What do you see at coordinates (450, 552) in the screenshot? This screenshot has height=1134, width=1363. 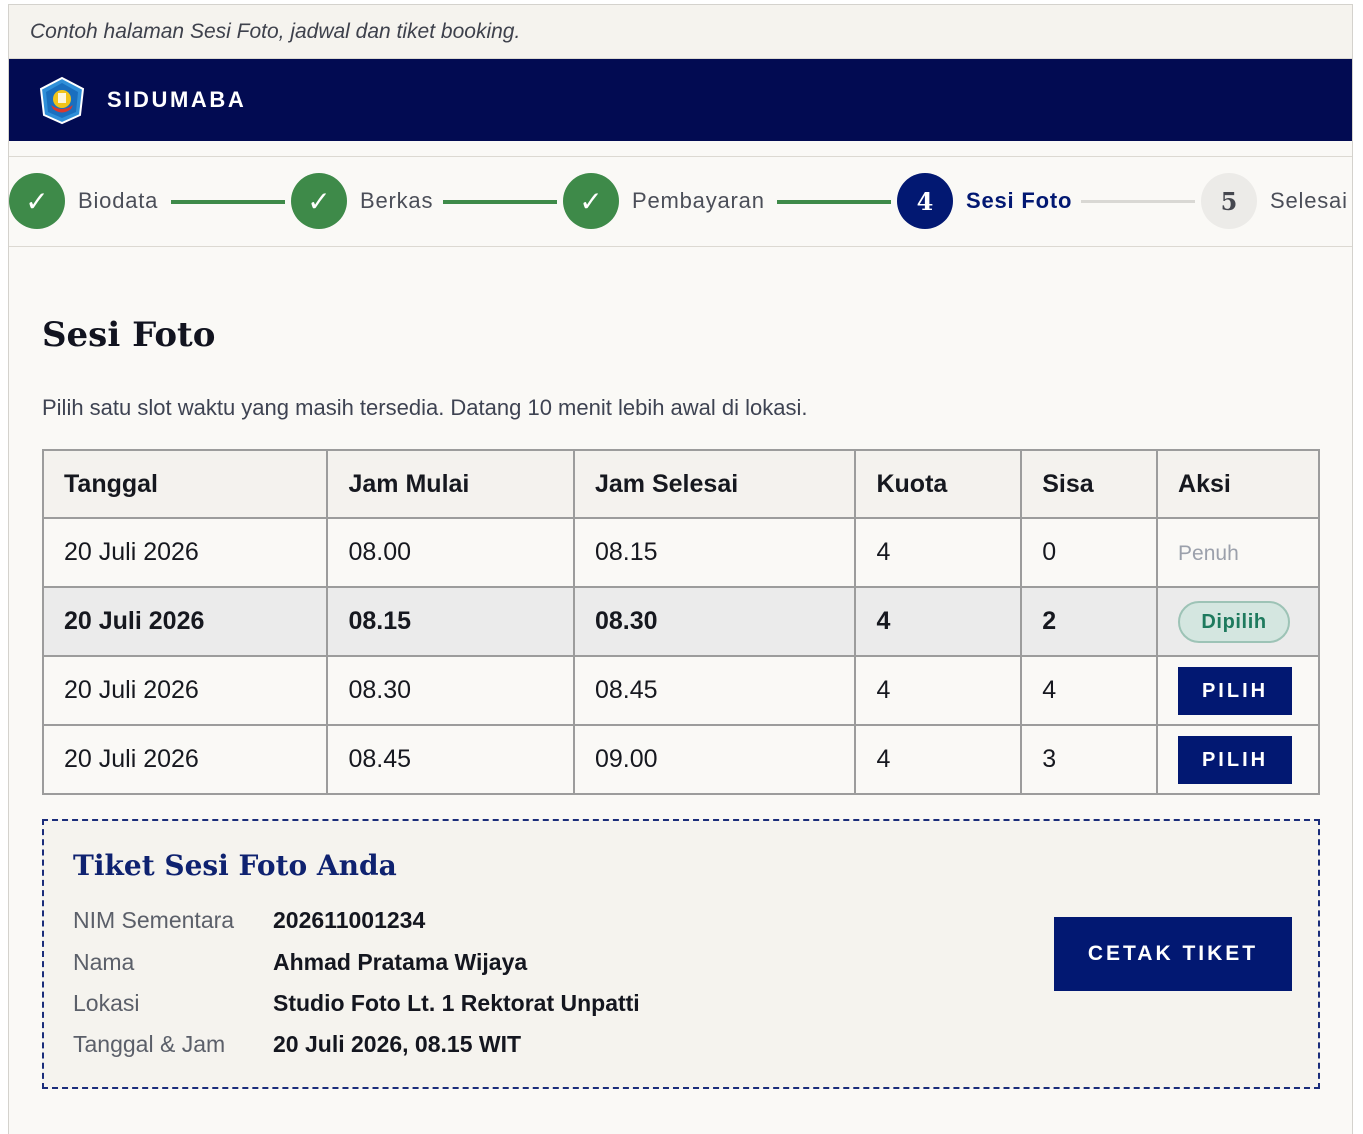 I see `cell-jam-mulai: 08.00` at bounding box center [450, 552].